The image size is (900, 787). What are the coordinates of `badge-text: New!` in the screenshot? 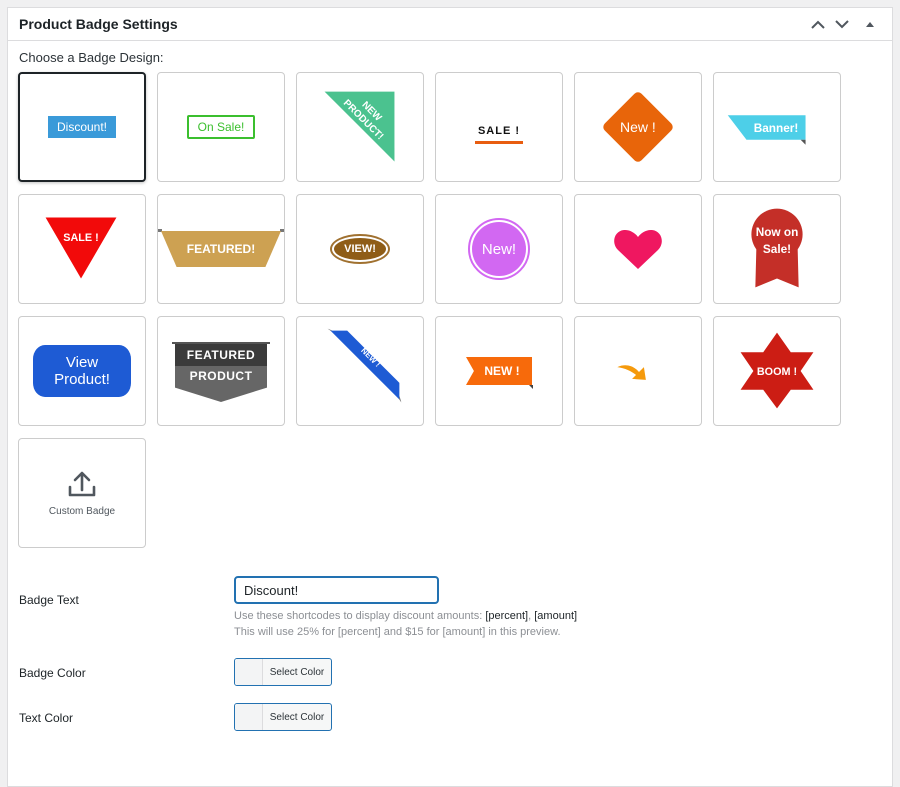 It's located at (499, 249).